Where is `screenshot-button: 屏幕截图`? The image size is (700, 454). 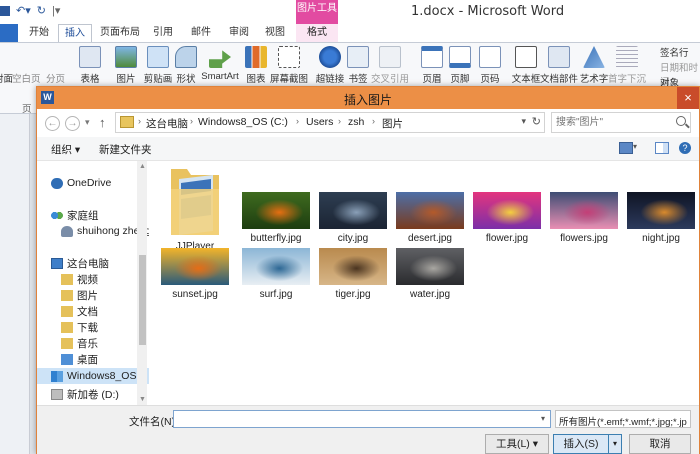 screenshot-button: 屏幕截图 is located at coordinates (289, 65).